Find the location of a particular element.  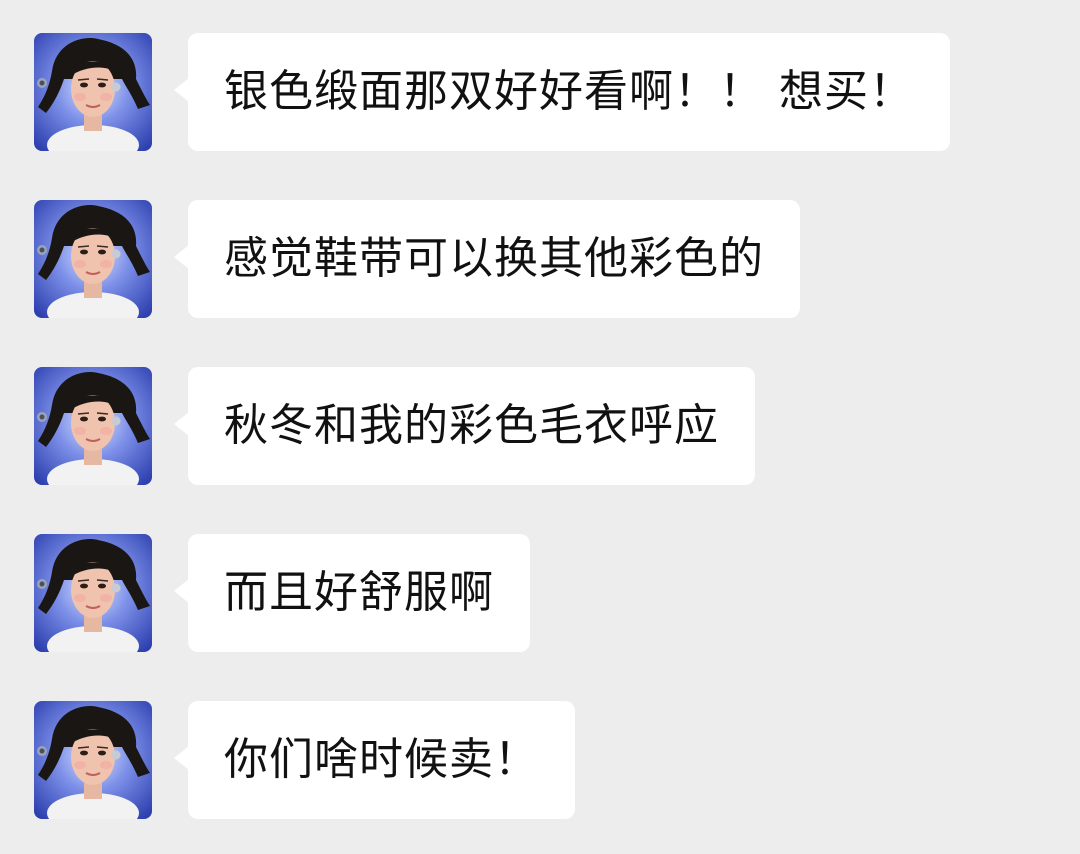

message-text: 感觉鞋带可以换其他彩色的 is located at coordinates (494, 258).